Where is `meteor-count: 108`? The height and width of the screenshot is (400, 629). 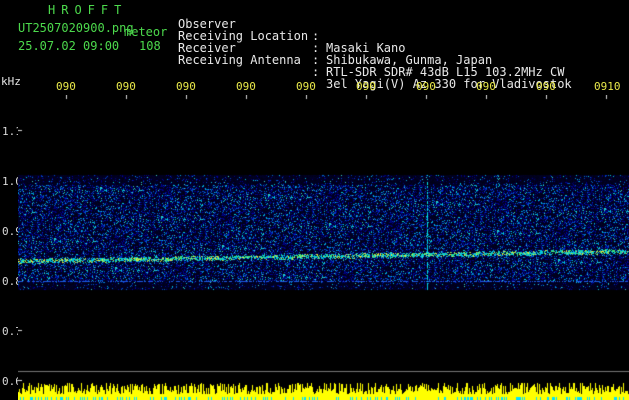
meteor-count: 108 is located at coordinates (150, 46).